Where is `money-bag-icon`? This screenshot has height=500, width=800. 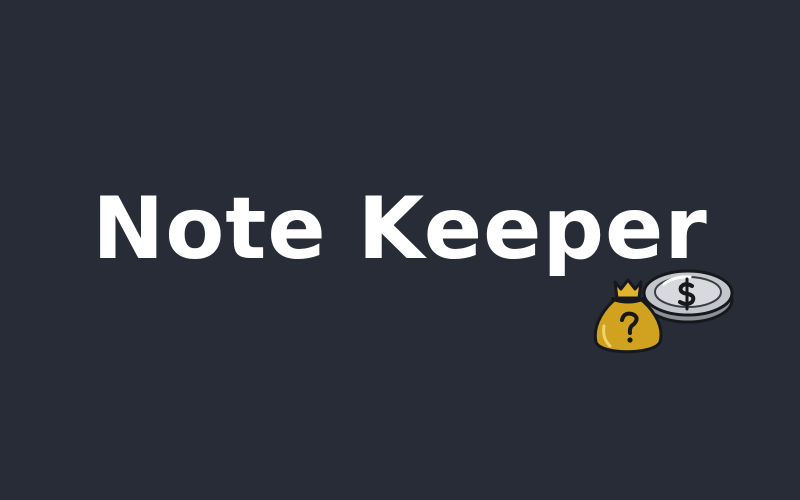
money-bag-icon is located at coordinates (628, 316).